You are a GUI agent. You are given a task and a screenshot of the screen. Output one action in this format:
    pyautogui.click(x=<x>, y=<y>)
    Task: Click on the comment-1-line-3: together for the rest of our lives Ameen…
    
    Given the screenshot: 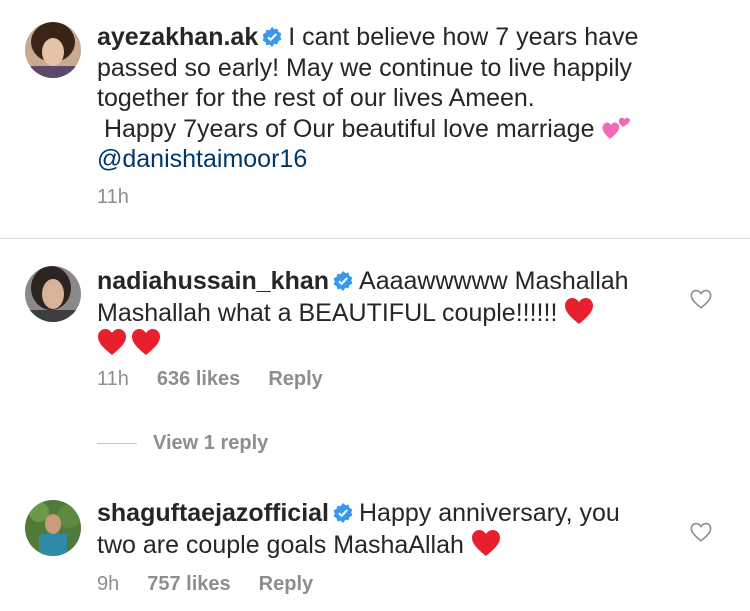 What is the action you would take?
    pyautogui.click(x=316, y=98)
    